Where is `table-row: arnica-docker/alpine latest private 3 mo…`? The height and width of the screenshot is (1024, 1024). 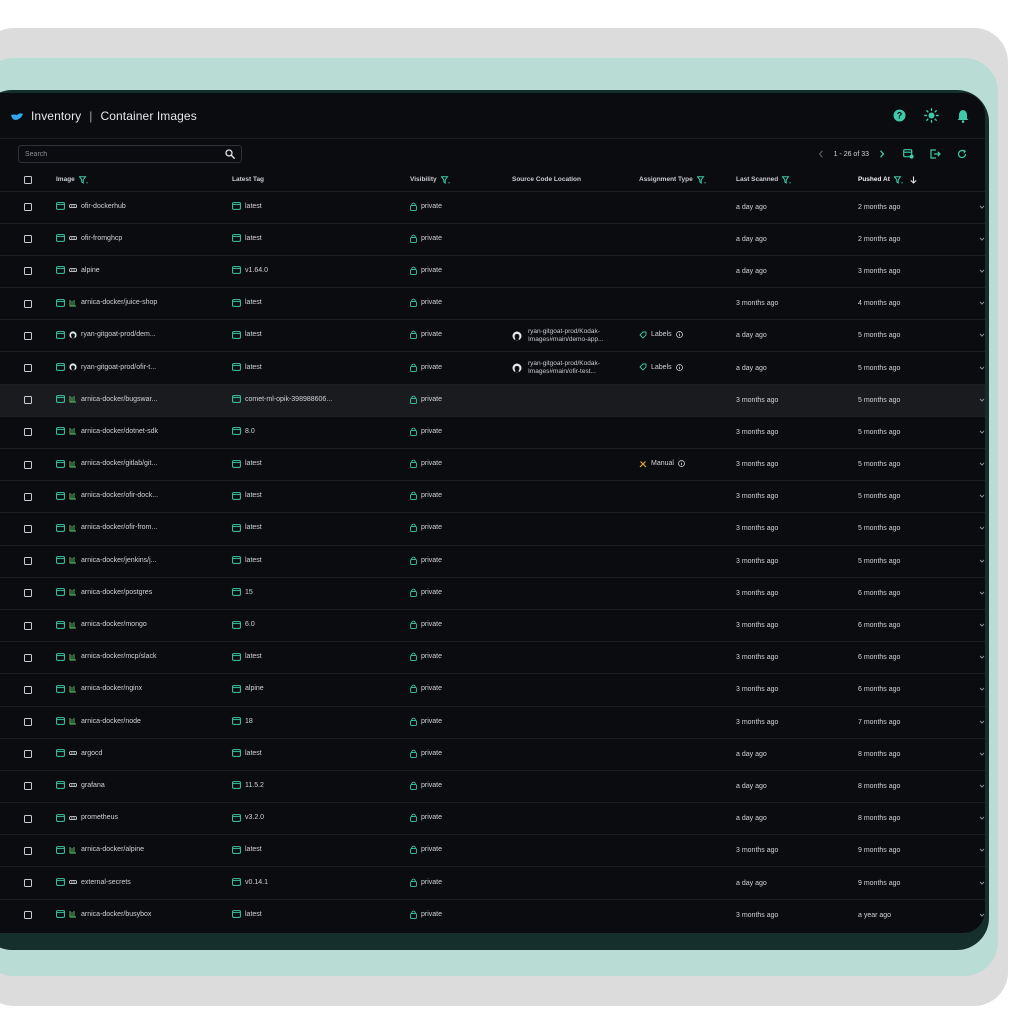 table-row: arnica-docker/alpine latest private 3 mo… is located at coordinates (492, 850).